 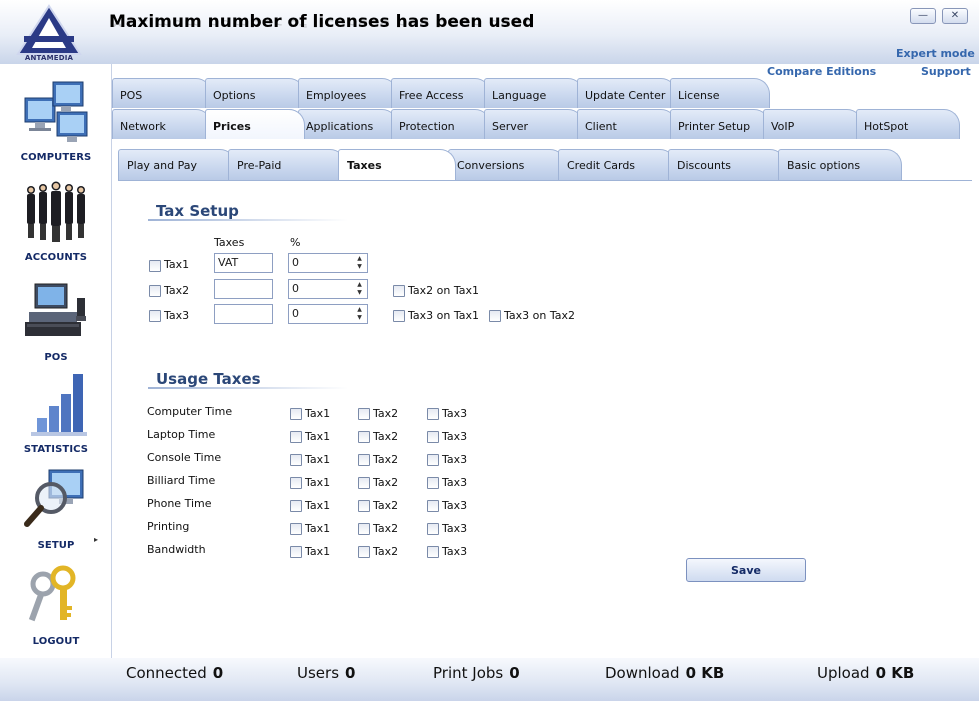 I want to click on tab-network: Network, so click(x=162, y=124).